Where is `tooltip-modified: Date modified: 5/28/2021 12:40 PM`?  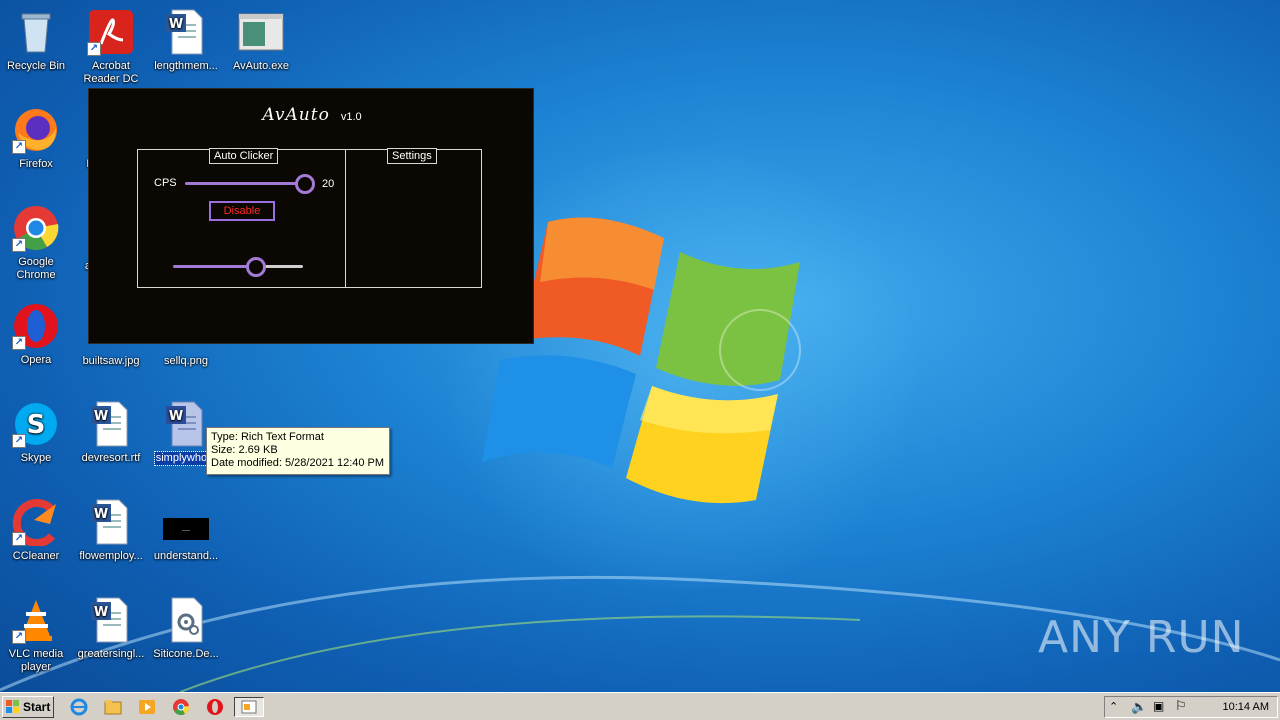
tooltip-modified: Date modified: 5/28/2021 12:40 PM is located at coordinates (298, 463).